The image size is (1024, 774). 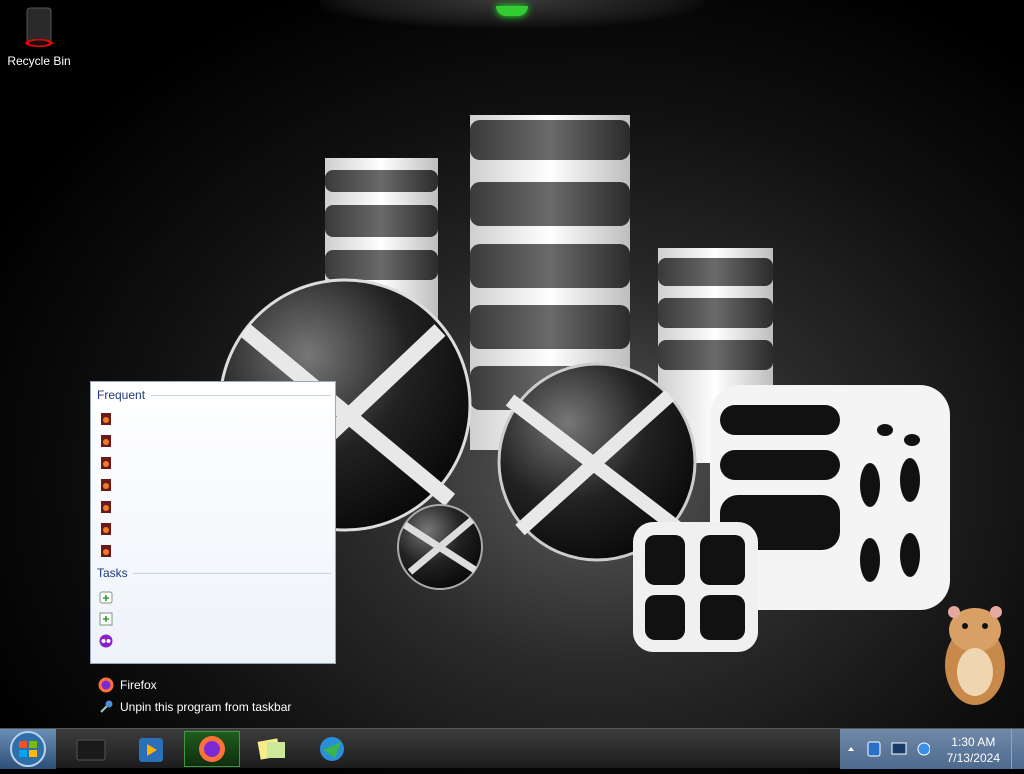 What do you see at coordinates (106, 619) in the screenshot?
I see `new-window-icon` at bounding box center [106, 619].